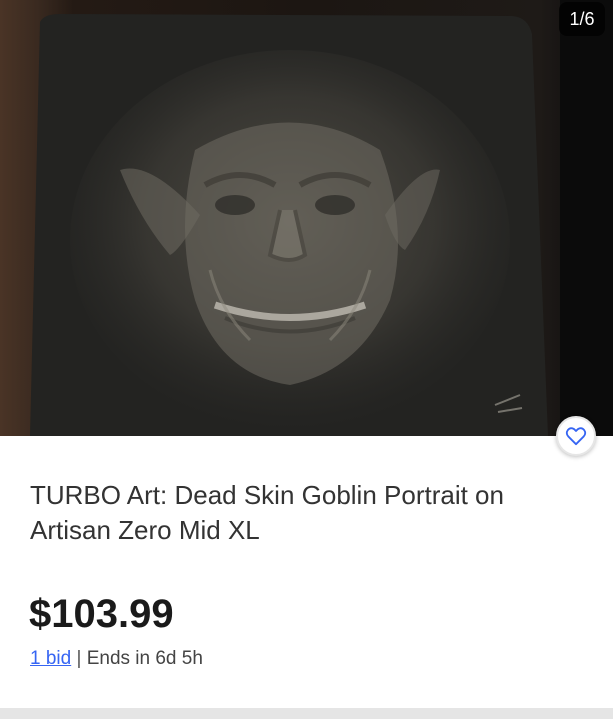 The width and height of the screenshot is (613, 719). Describe the element at coordinates (50, 658) in the screenshot. I see `bid-count-link: 1 bid` at that location.